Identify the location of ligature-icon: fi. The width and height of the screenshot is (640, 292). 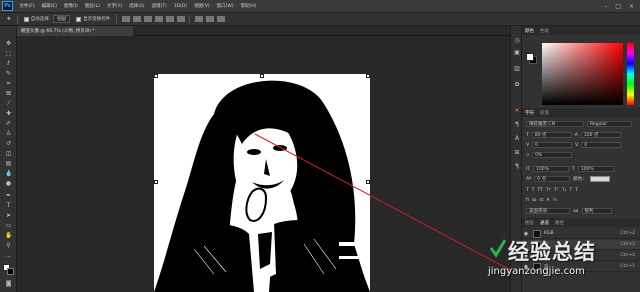
(527, 200).